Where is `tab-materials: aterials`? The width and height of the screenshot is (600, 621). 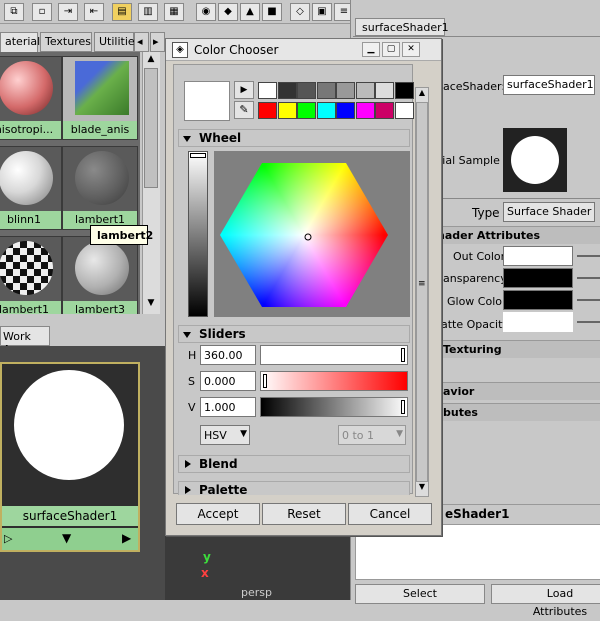 tab-materials: aterials is located at coordinates (23, 42).